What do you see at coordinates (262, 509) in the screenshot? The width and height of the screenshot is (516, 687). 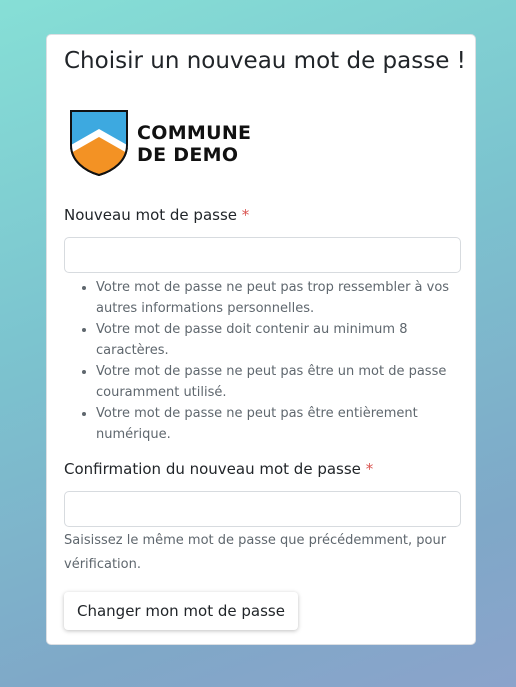 I see `confirm-password-input` at bounding box center [262, 509].